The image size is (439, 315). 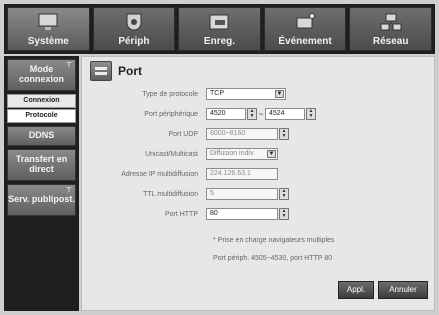 I want to click on udp-port-row: Port UDP 8000~8160 ▲ ▼, so click(x=259, y=134).